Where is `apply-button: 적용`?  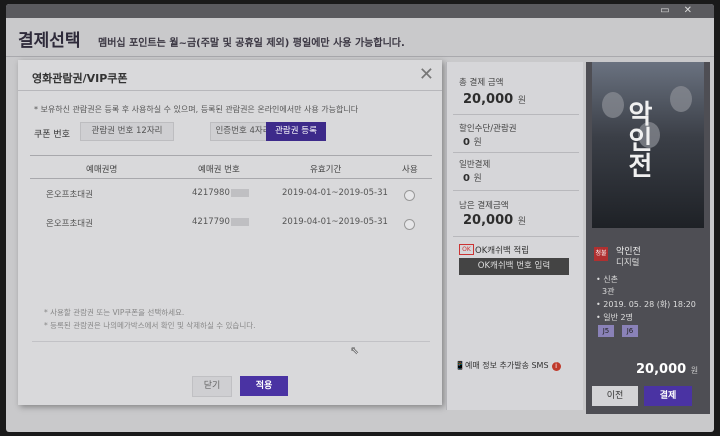 apply-button: 적용 is located at coordinates (264, 386).